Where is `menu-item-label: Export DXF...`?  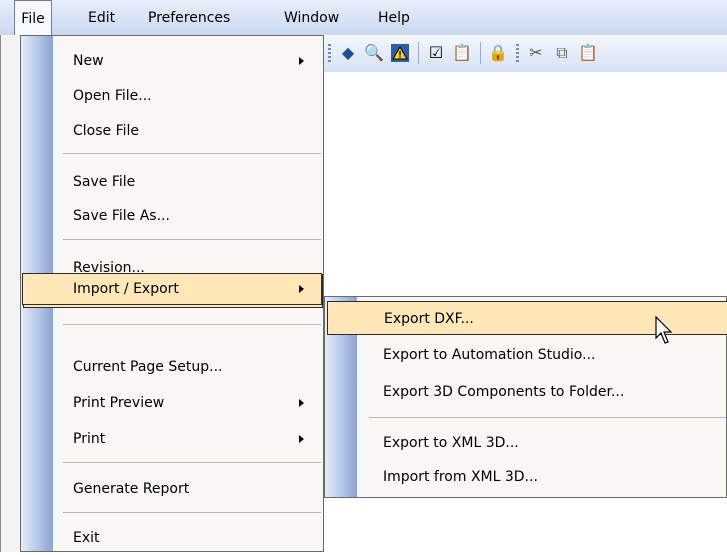
menu-item-label: Export DXF... is located at coordinates (429, 319).